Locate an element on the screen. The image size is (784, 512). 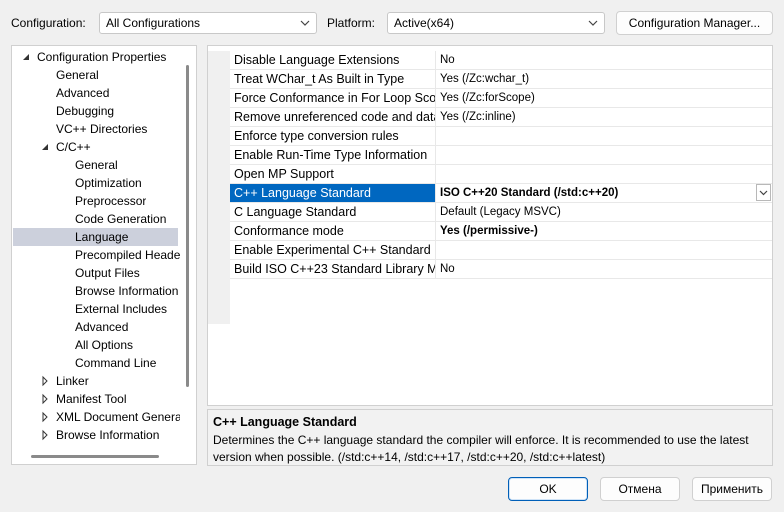
ok-button: OK is located at coordinates (548, 489).